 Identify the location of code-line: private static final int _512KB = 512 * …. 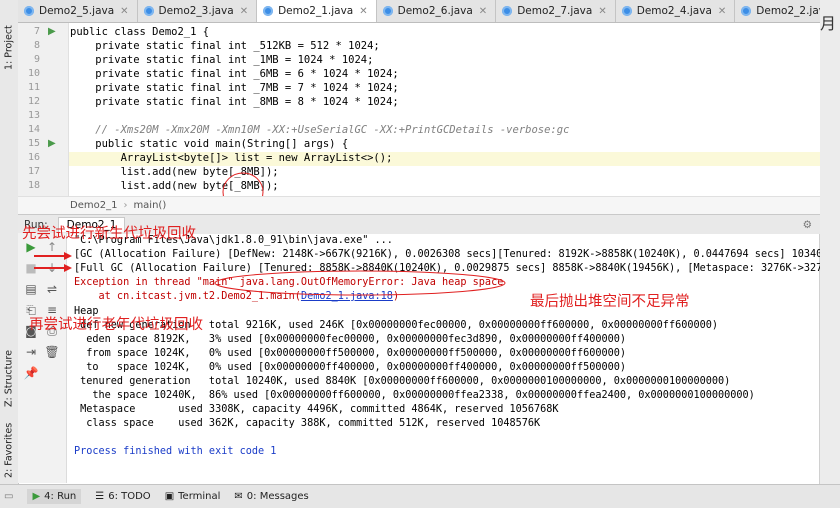
(225, 46).